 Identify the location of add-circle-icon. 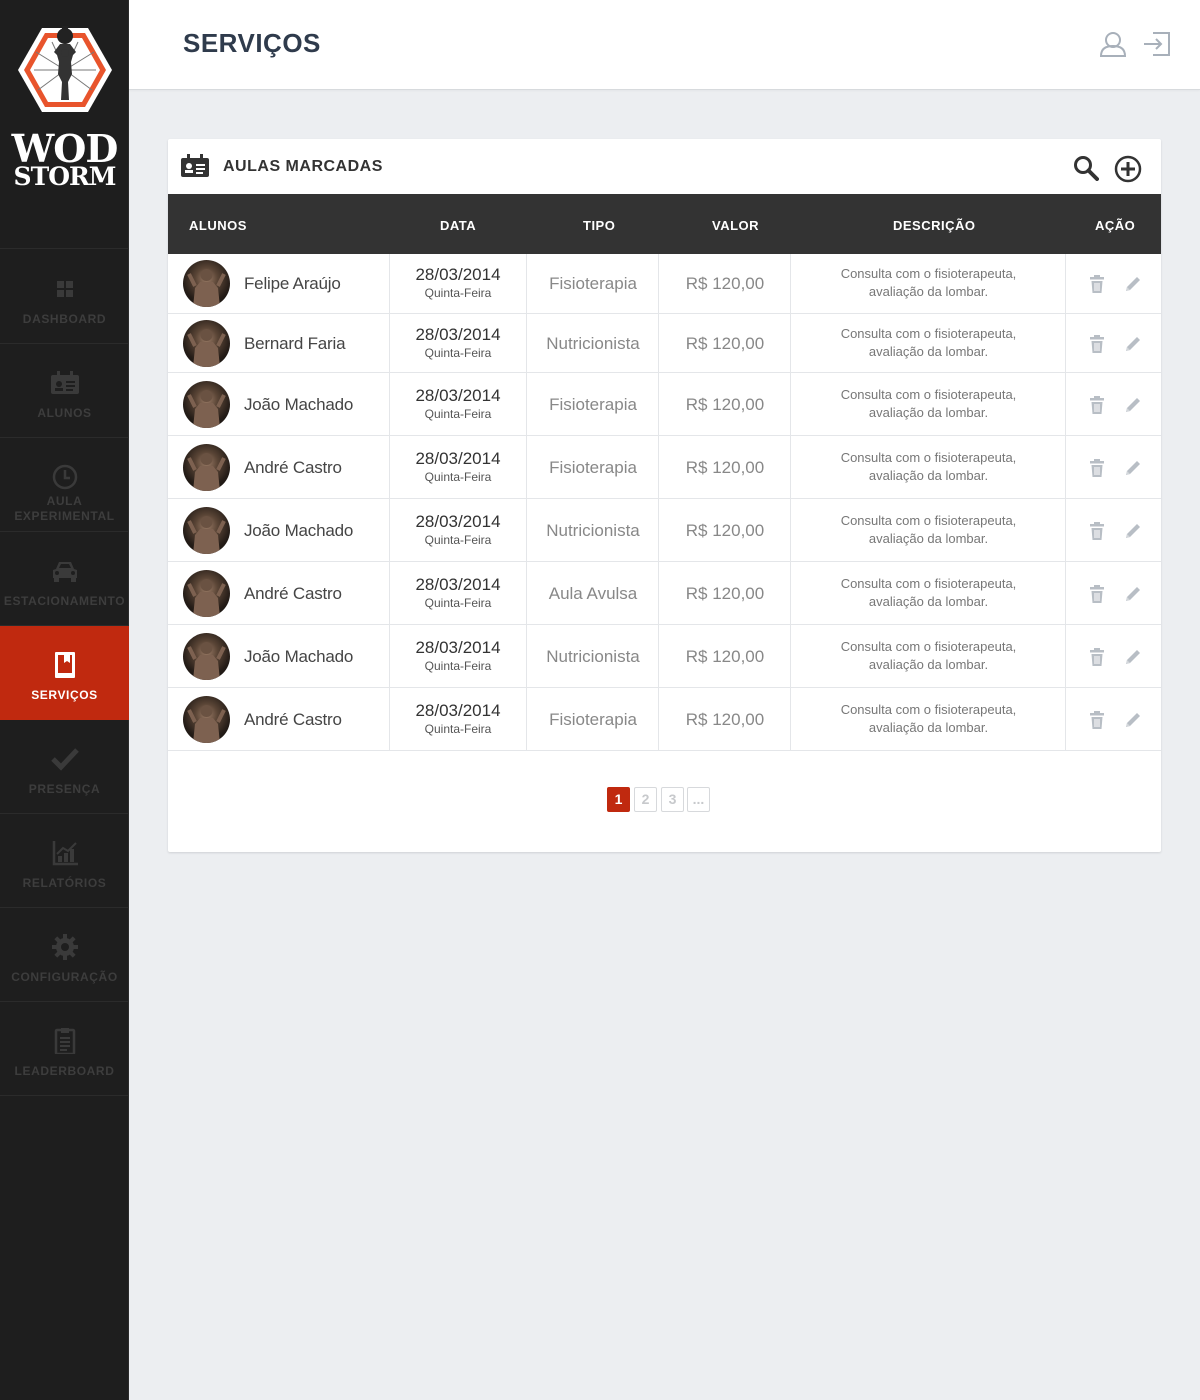
(1128, 169).